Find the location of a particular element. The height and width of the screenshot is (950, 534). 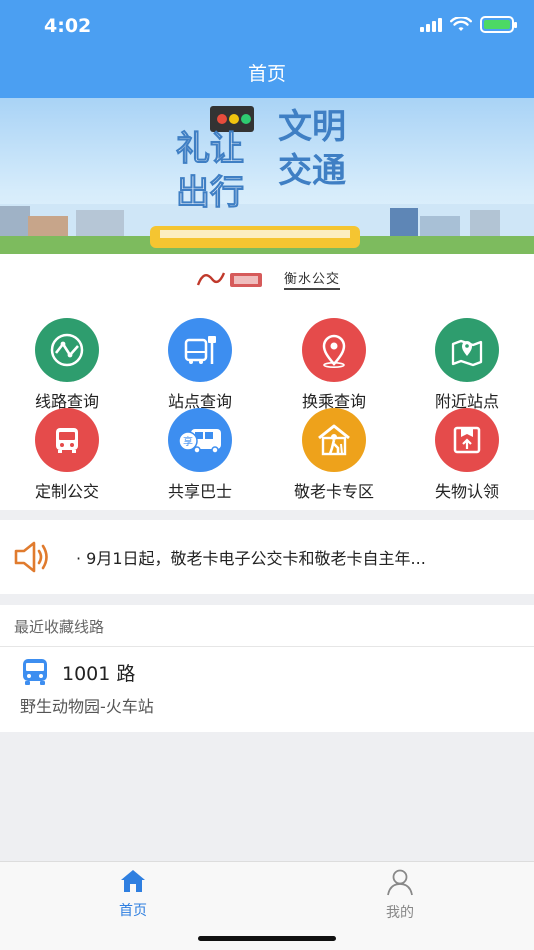

tab-home: 首页 is located at coordinates (133, 894).